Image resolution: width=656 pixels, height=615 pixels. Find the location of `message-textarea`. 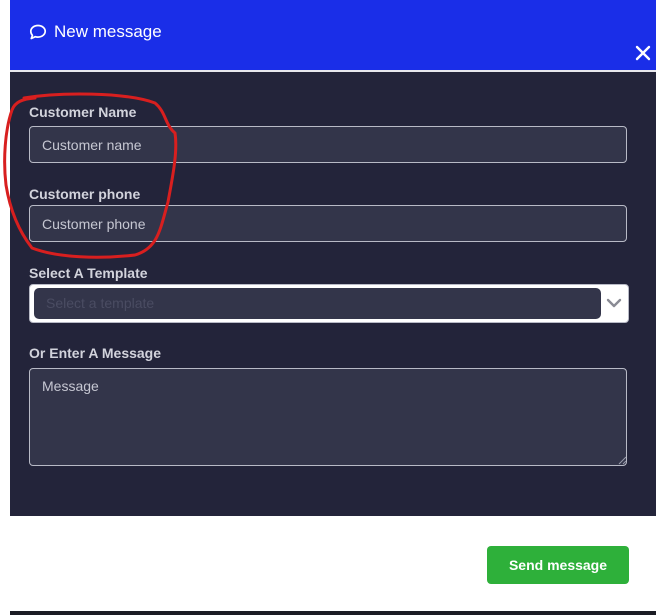

message-textarea is located at coordinates (328, 417).